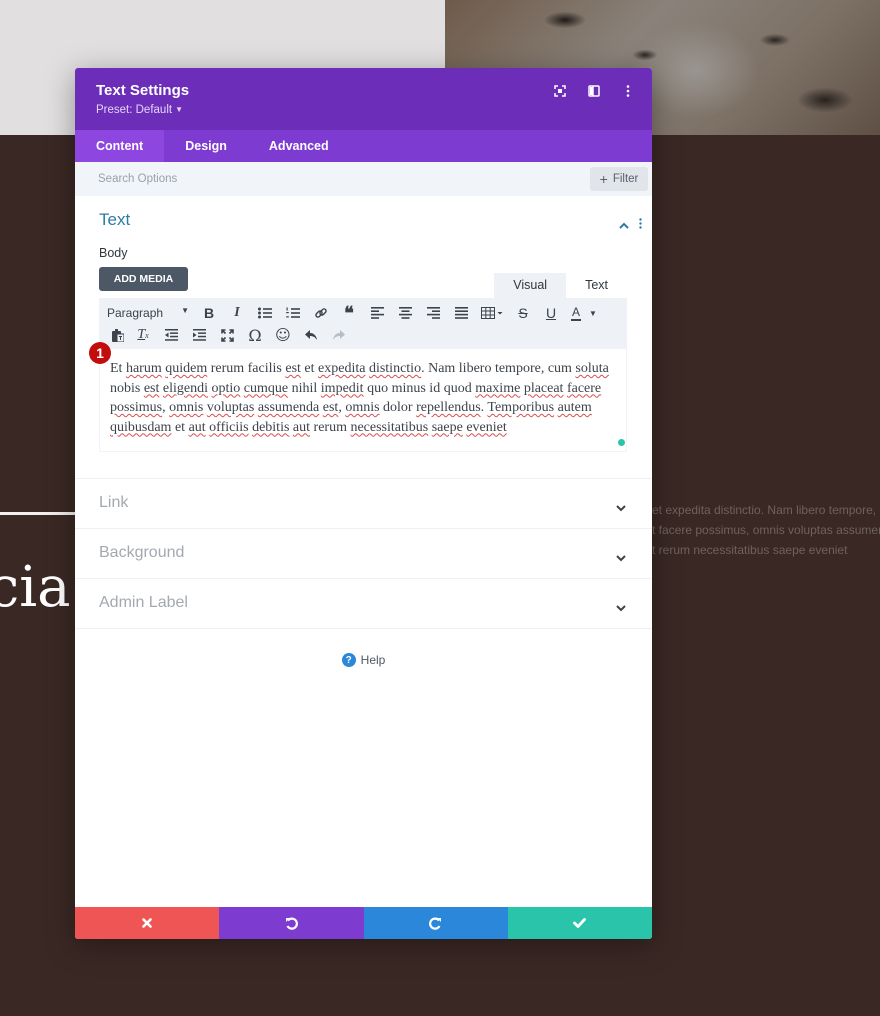  What do you see at coordinates (311, 335) in the screenshot?
I see `undo-editor-icon` at bounding box center [311, 335].